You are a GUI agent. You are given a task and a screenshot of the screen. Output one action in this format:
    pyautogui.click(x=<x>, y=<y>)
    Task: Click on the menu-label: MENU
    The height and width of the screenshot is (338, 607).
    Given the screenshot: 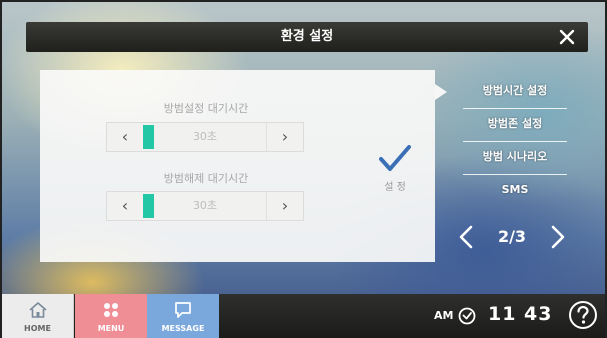 What is the action you would take?
    pyautogui.click(x=111, y=328)
    